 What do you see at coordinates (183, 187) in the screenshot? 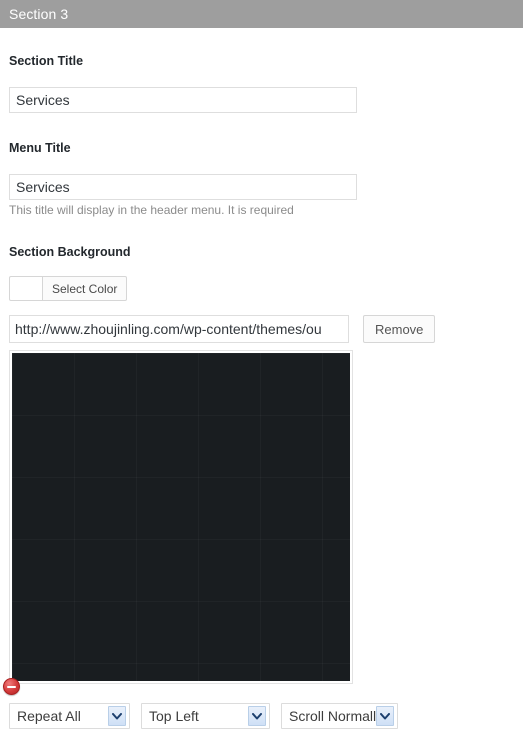
I see `menu-title-input` at bounding box center [183, 187].